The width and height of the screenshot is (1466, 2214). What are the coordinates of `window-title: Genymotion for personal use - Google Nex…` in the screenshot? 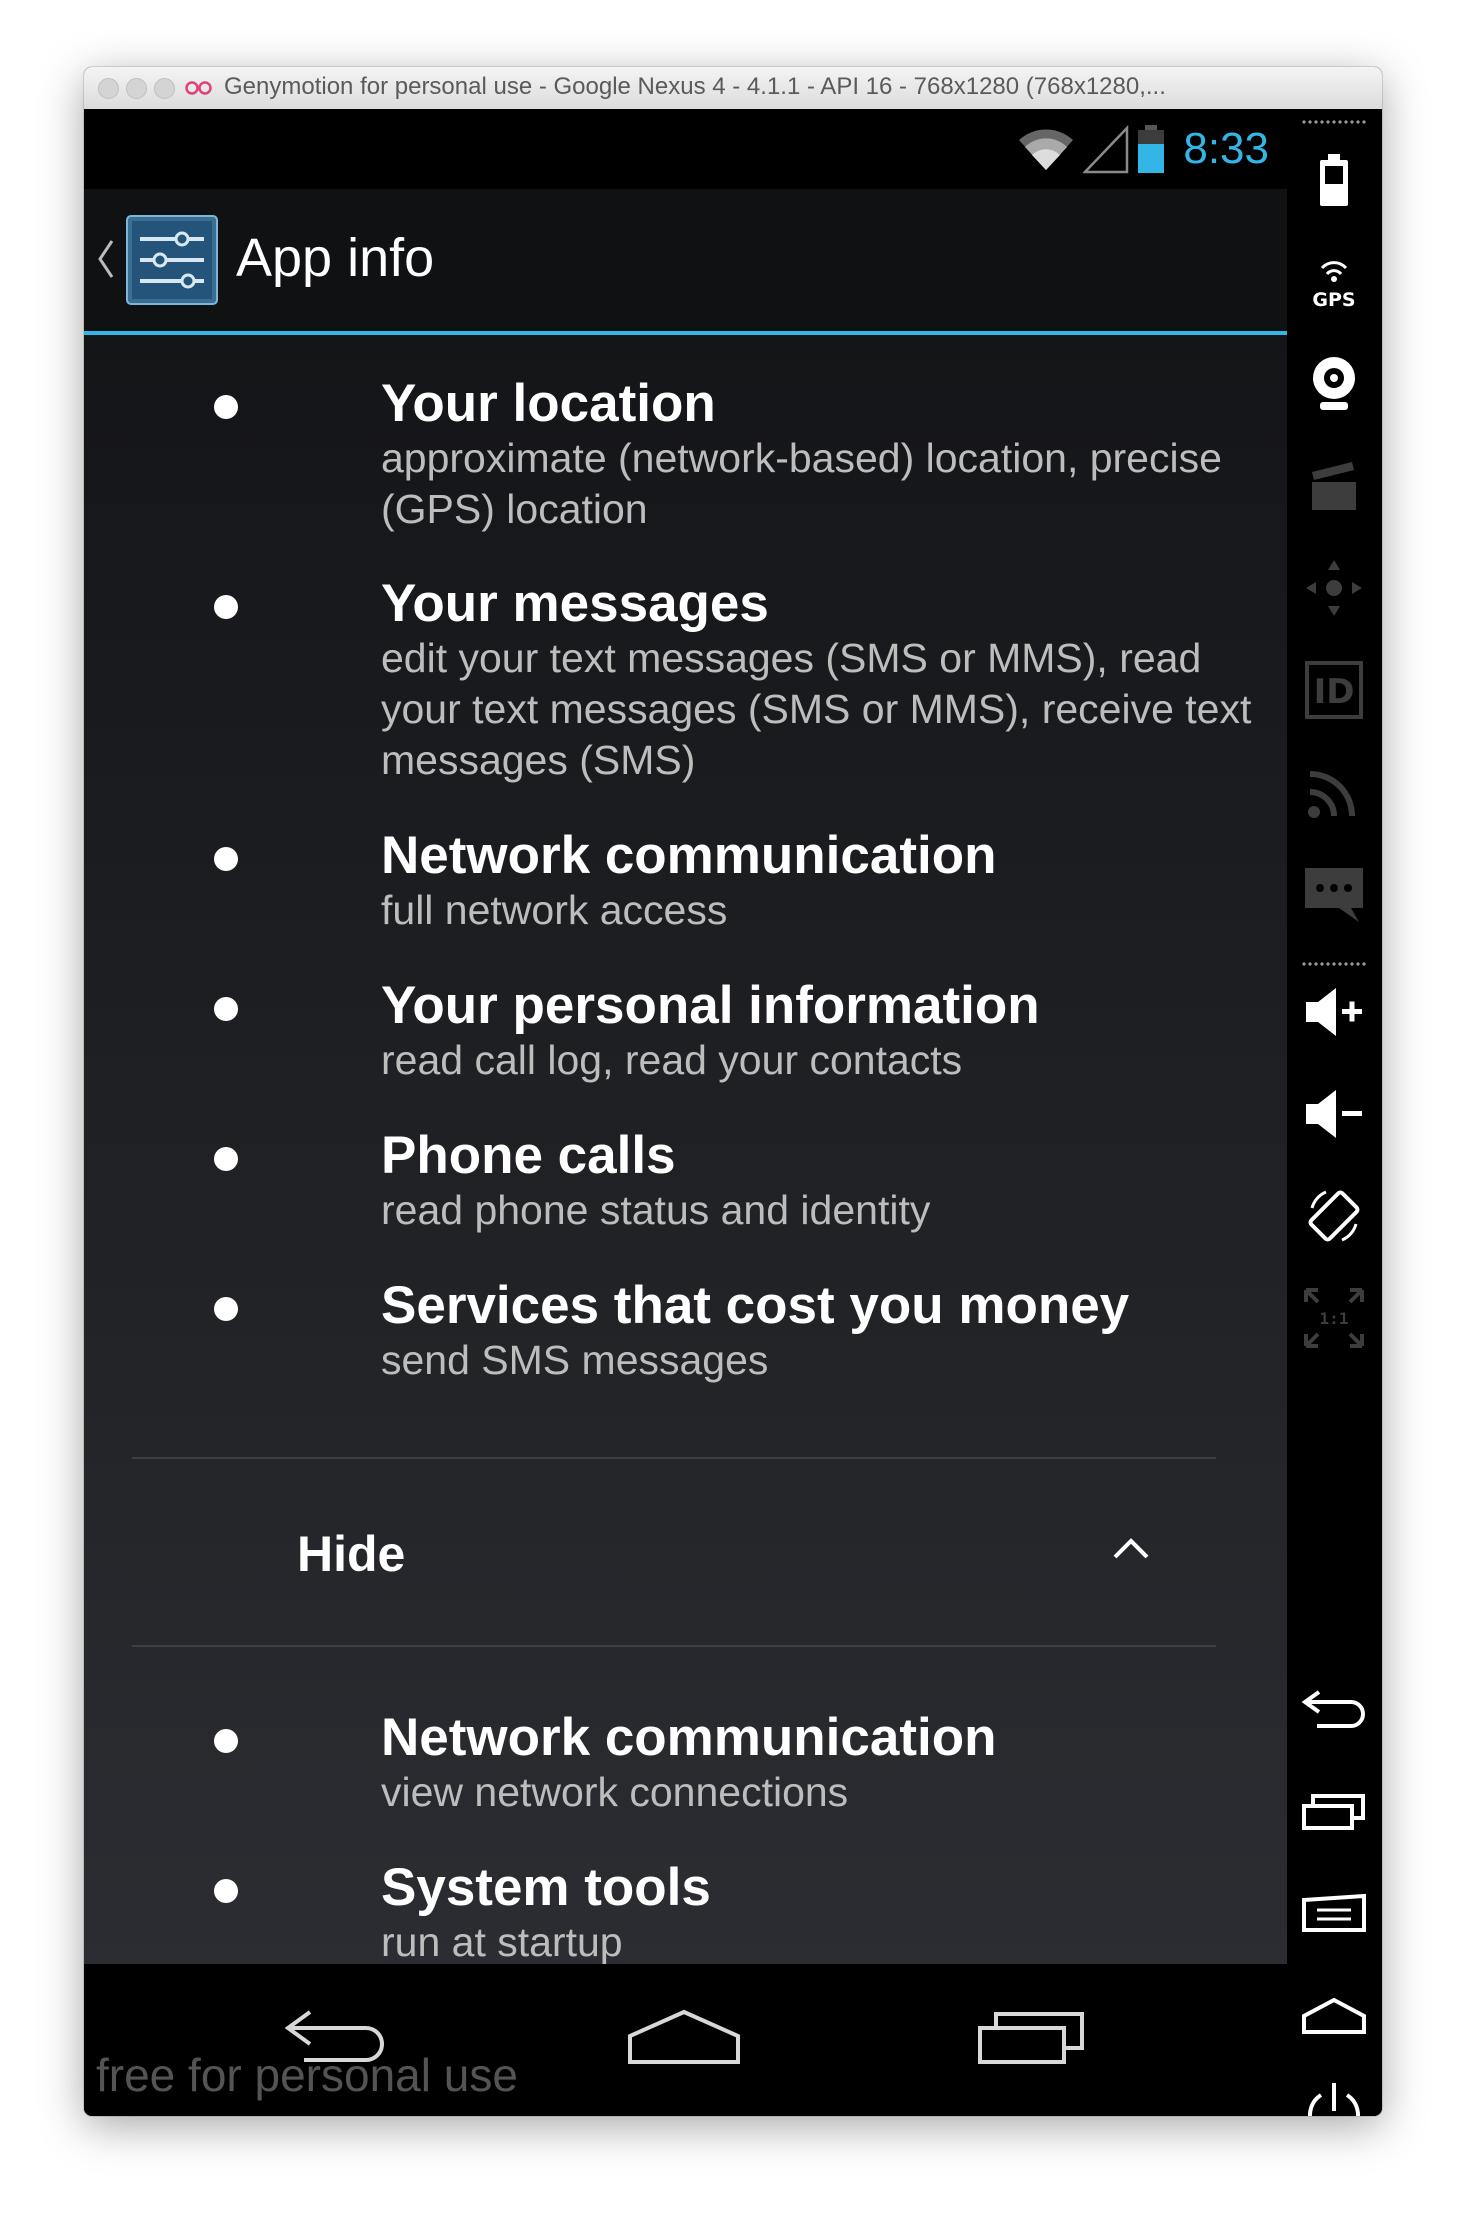 It's located at (695, 86).